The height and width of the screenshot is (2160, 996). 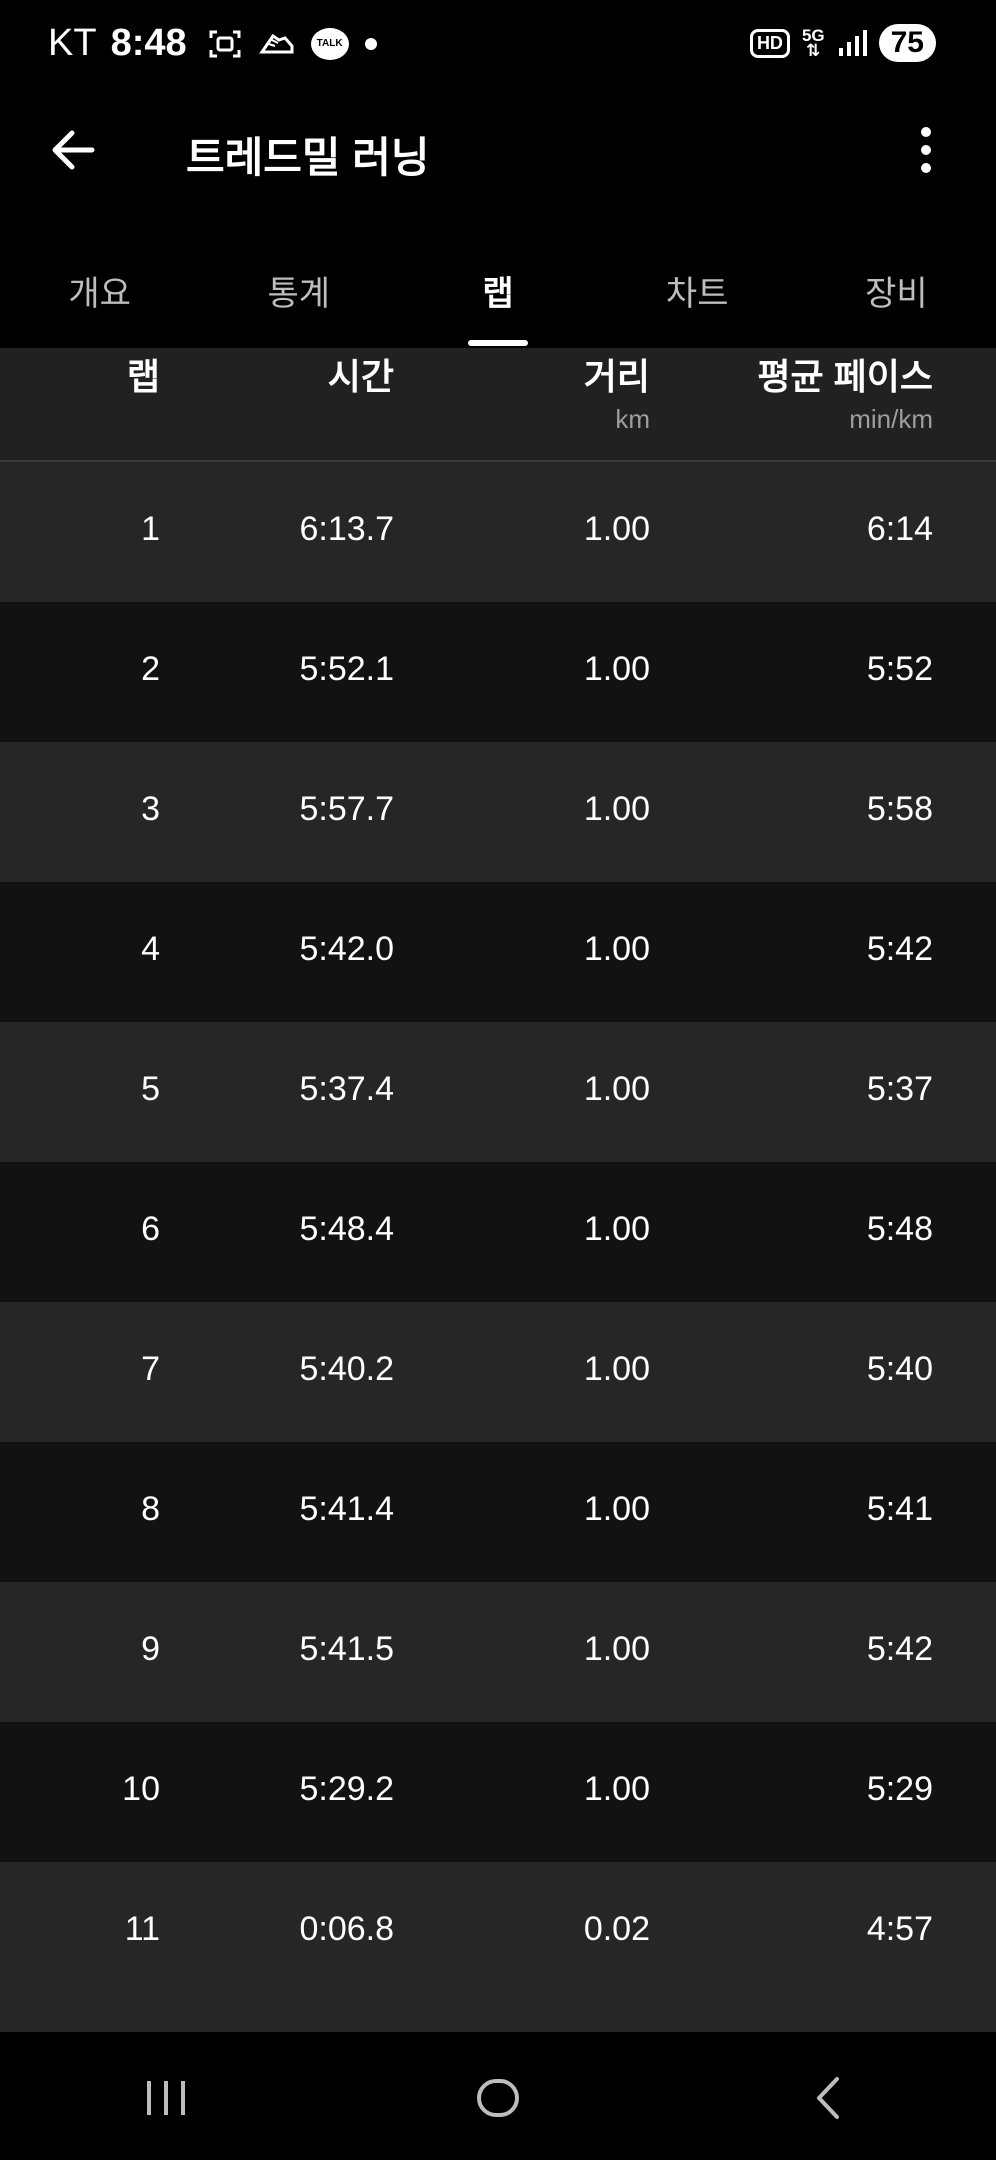 What do you see at coordinates (346, 1369) in the screenshot?
I see `lap-time: 5:40.2` at bounding box center [346, 1369].